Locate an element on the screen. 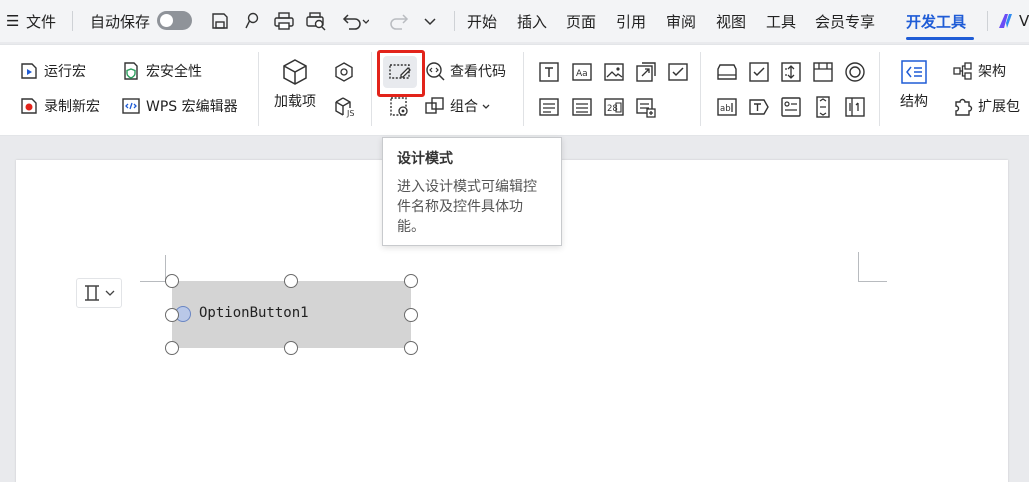 The image size is (1029, 482). resize-handle-top-left is located at coordinates (172, 281).